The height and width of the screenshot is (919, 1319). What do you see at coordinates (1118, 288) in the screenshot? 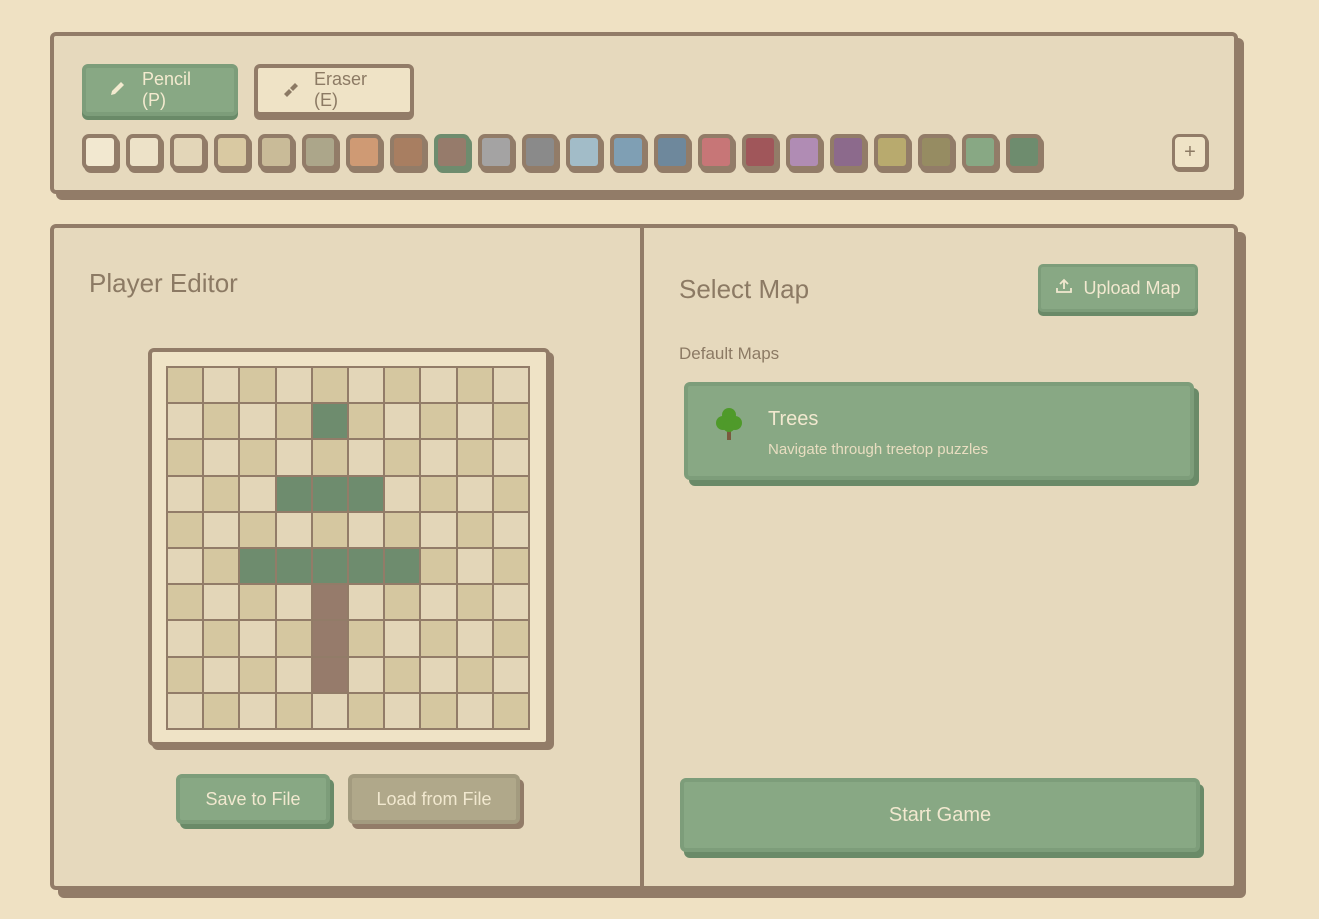
I see `upload-map-button: Upload Map` at bounding box center [1118, 288].